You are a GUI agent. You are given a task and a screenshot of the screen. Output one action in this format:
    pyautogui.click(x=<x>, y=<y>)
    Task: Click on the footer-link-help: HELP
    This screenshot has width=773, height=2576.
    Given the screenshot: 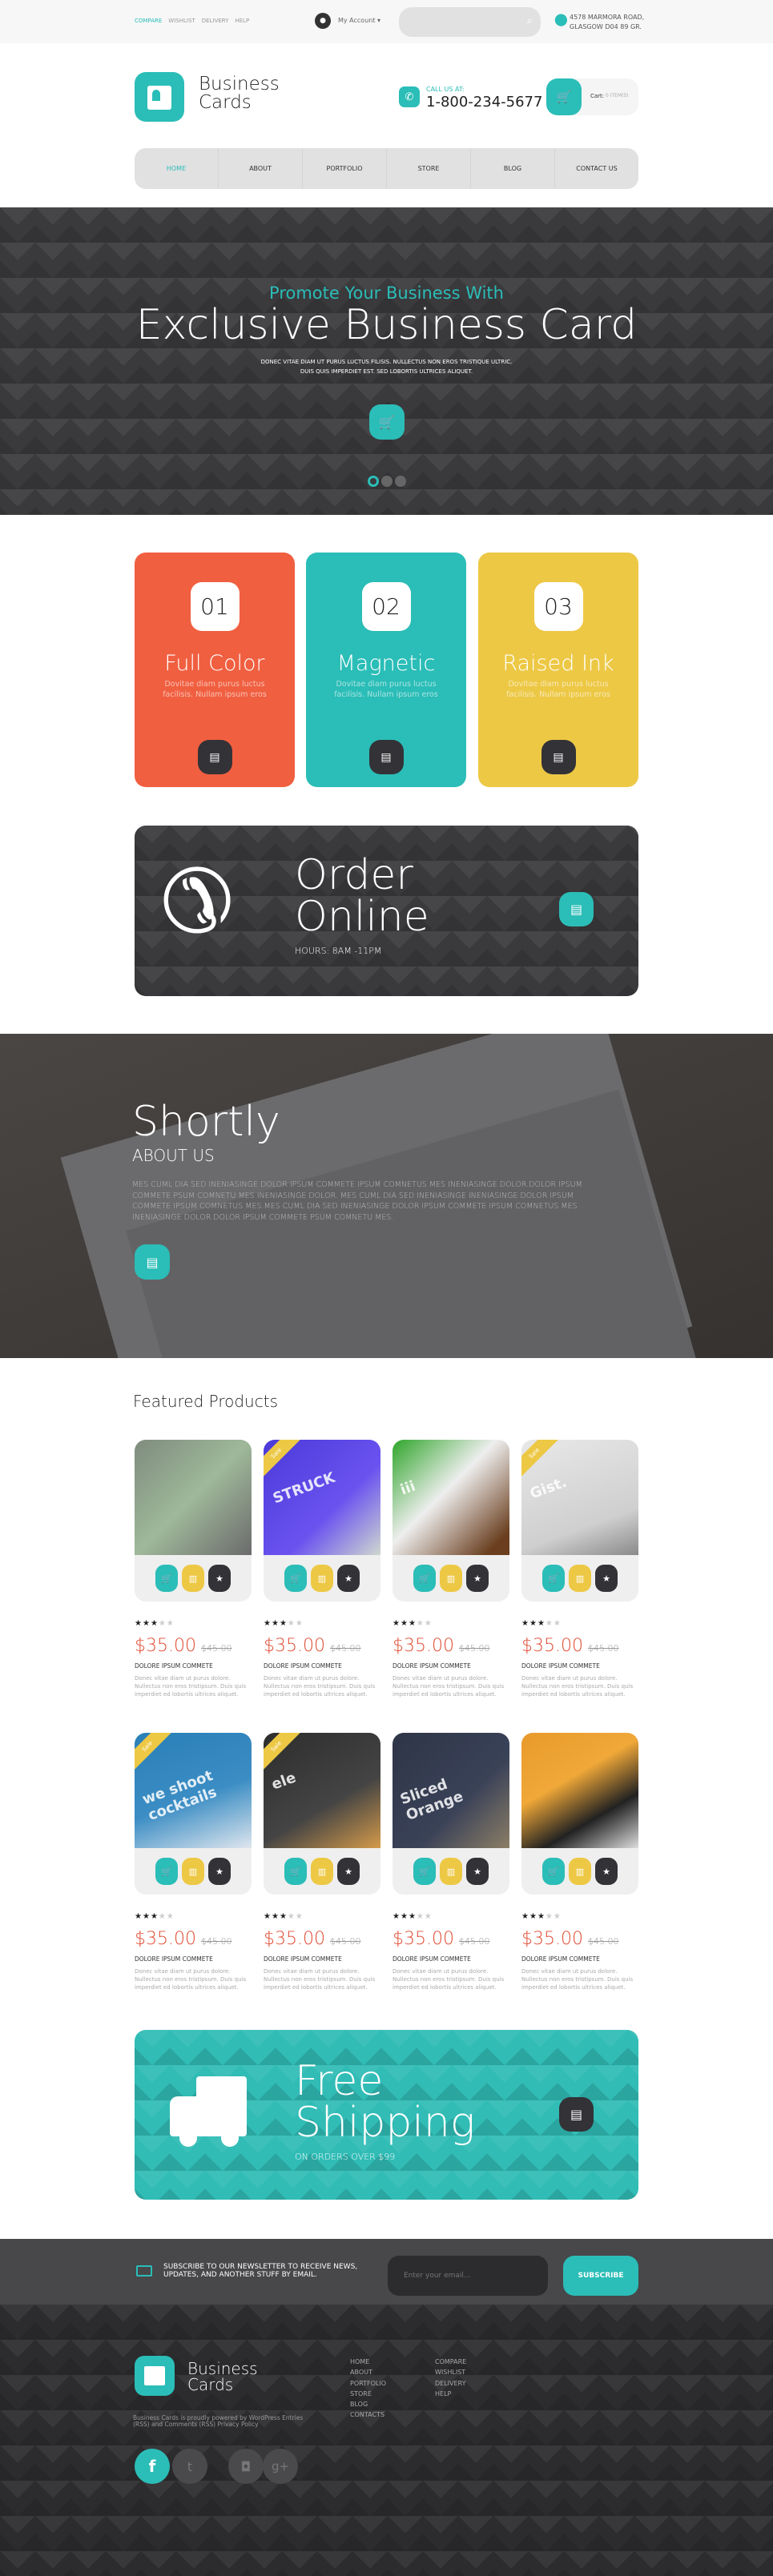 What is the action you would take?
    pyautogui.click(x=450, y=2394)
    